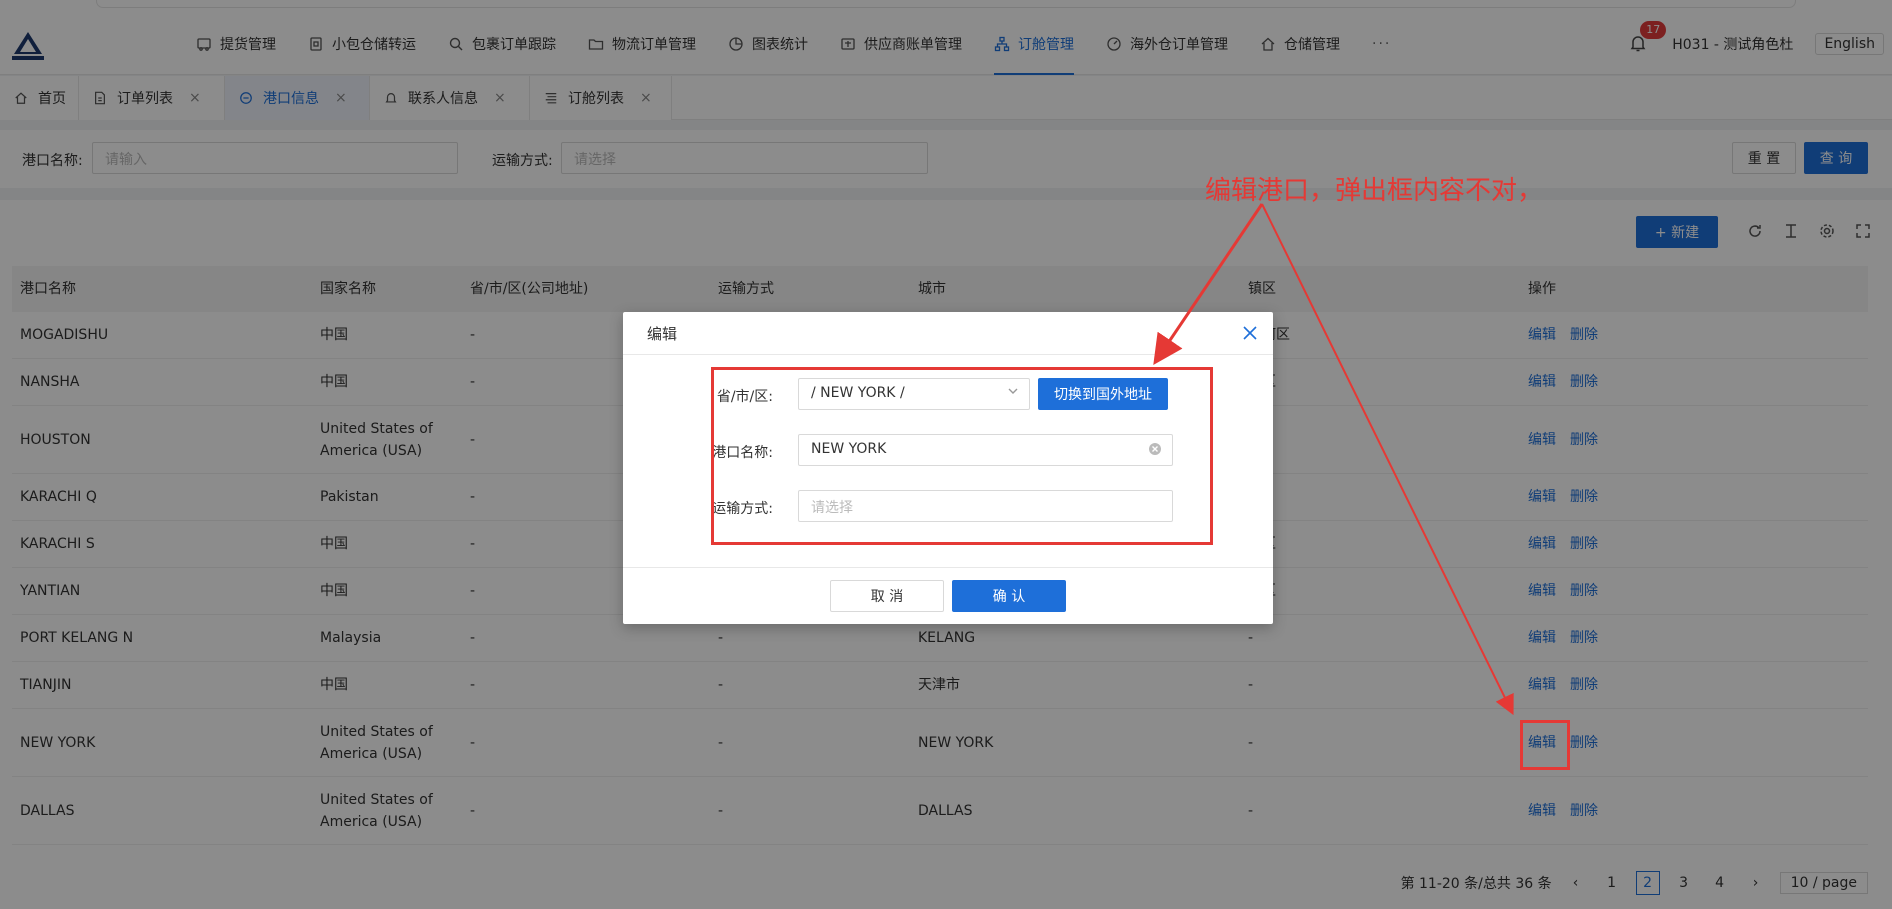 Image resolution: width=1892 pixels, height=909 pixels. Describe the element at coordinates (1387, 459) in the screenshot. I see `arrow-to-edit` at that location.